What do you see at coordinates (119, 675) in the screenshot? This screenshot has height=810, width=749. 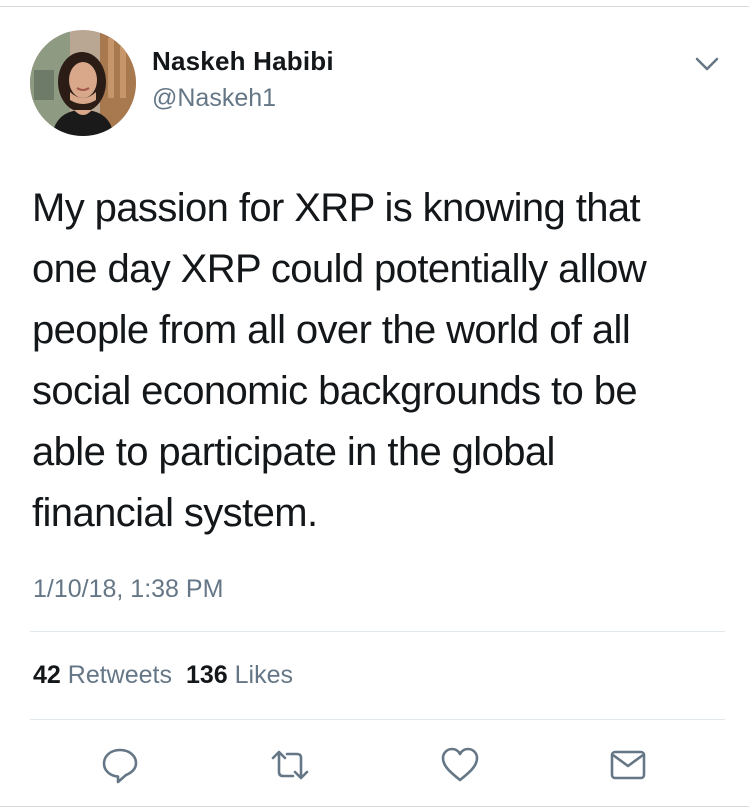 I see `retweet-label: Retweets` at bounding box center [119, 675].